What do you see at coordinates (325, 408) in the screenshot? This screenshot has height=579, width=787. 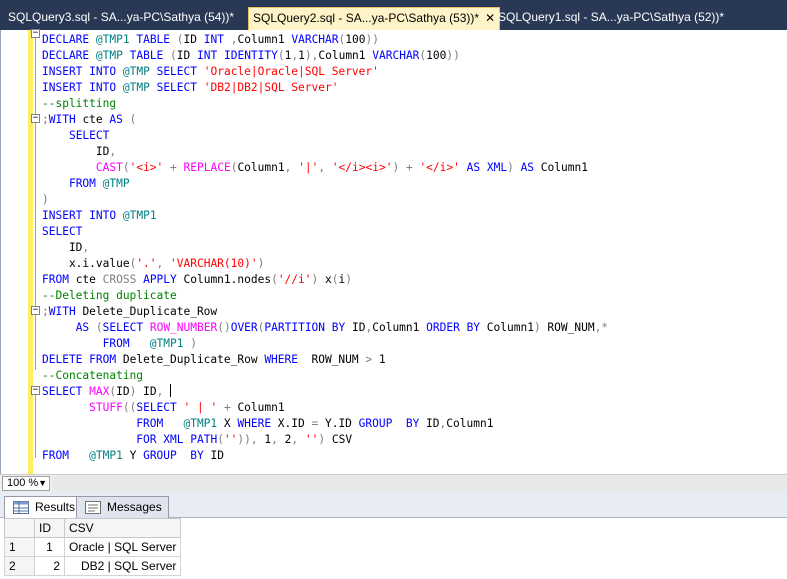 I see `code-line: STUFF((SELECT ' | ' + Column1` at bounding box center [325, 408].